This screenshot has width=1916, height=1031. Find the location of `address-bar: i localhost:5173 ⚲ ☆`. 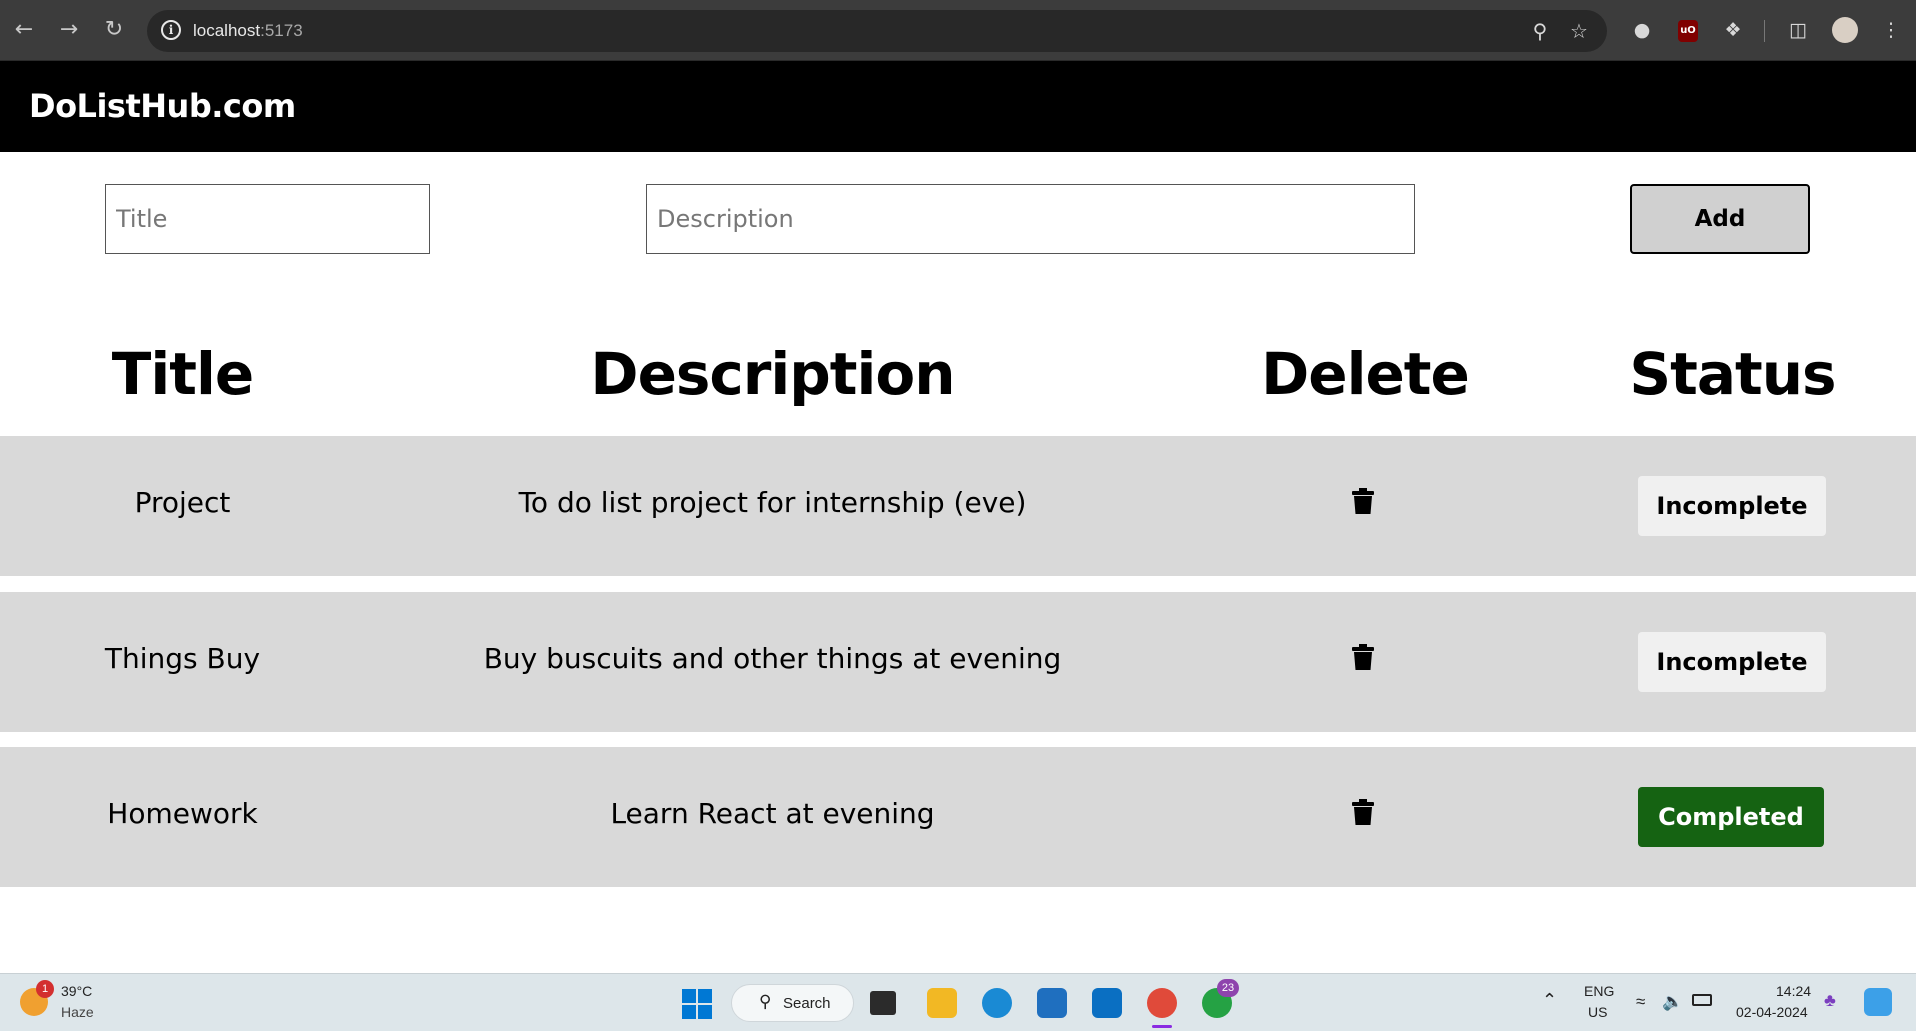

address-bar: i localhost:5173 ⚲ ☆ is located at coordinates (877, 31).